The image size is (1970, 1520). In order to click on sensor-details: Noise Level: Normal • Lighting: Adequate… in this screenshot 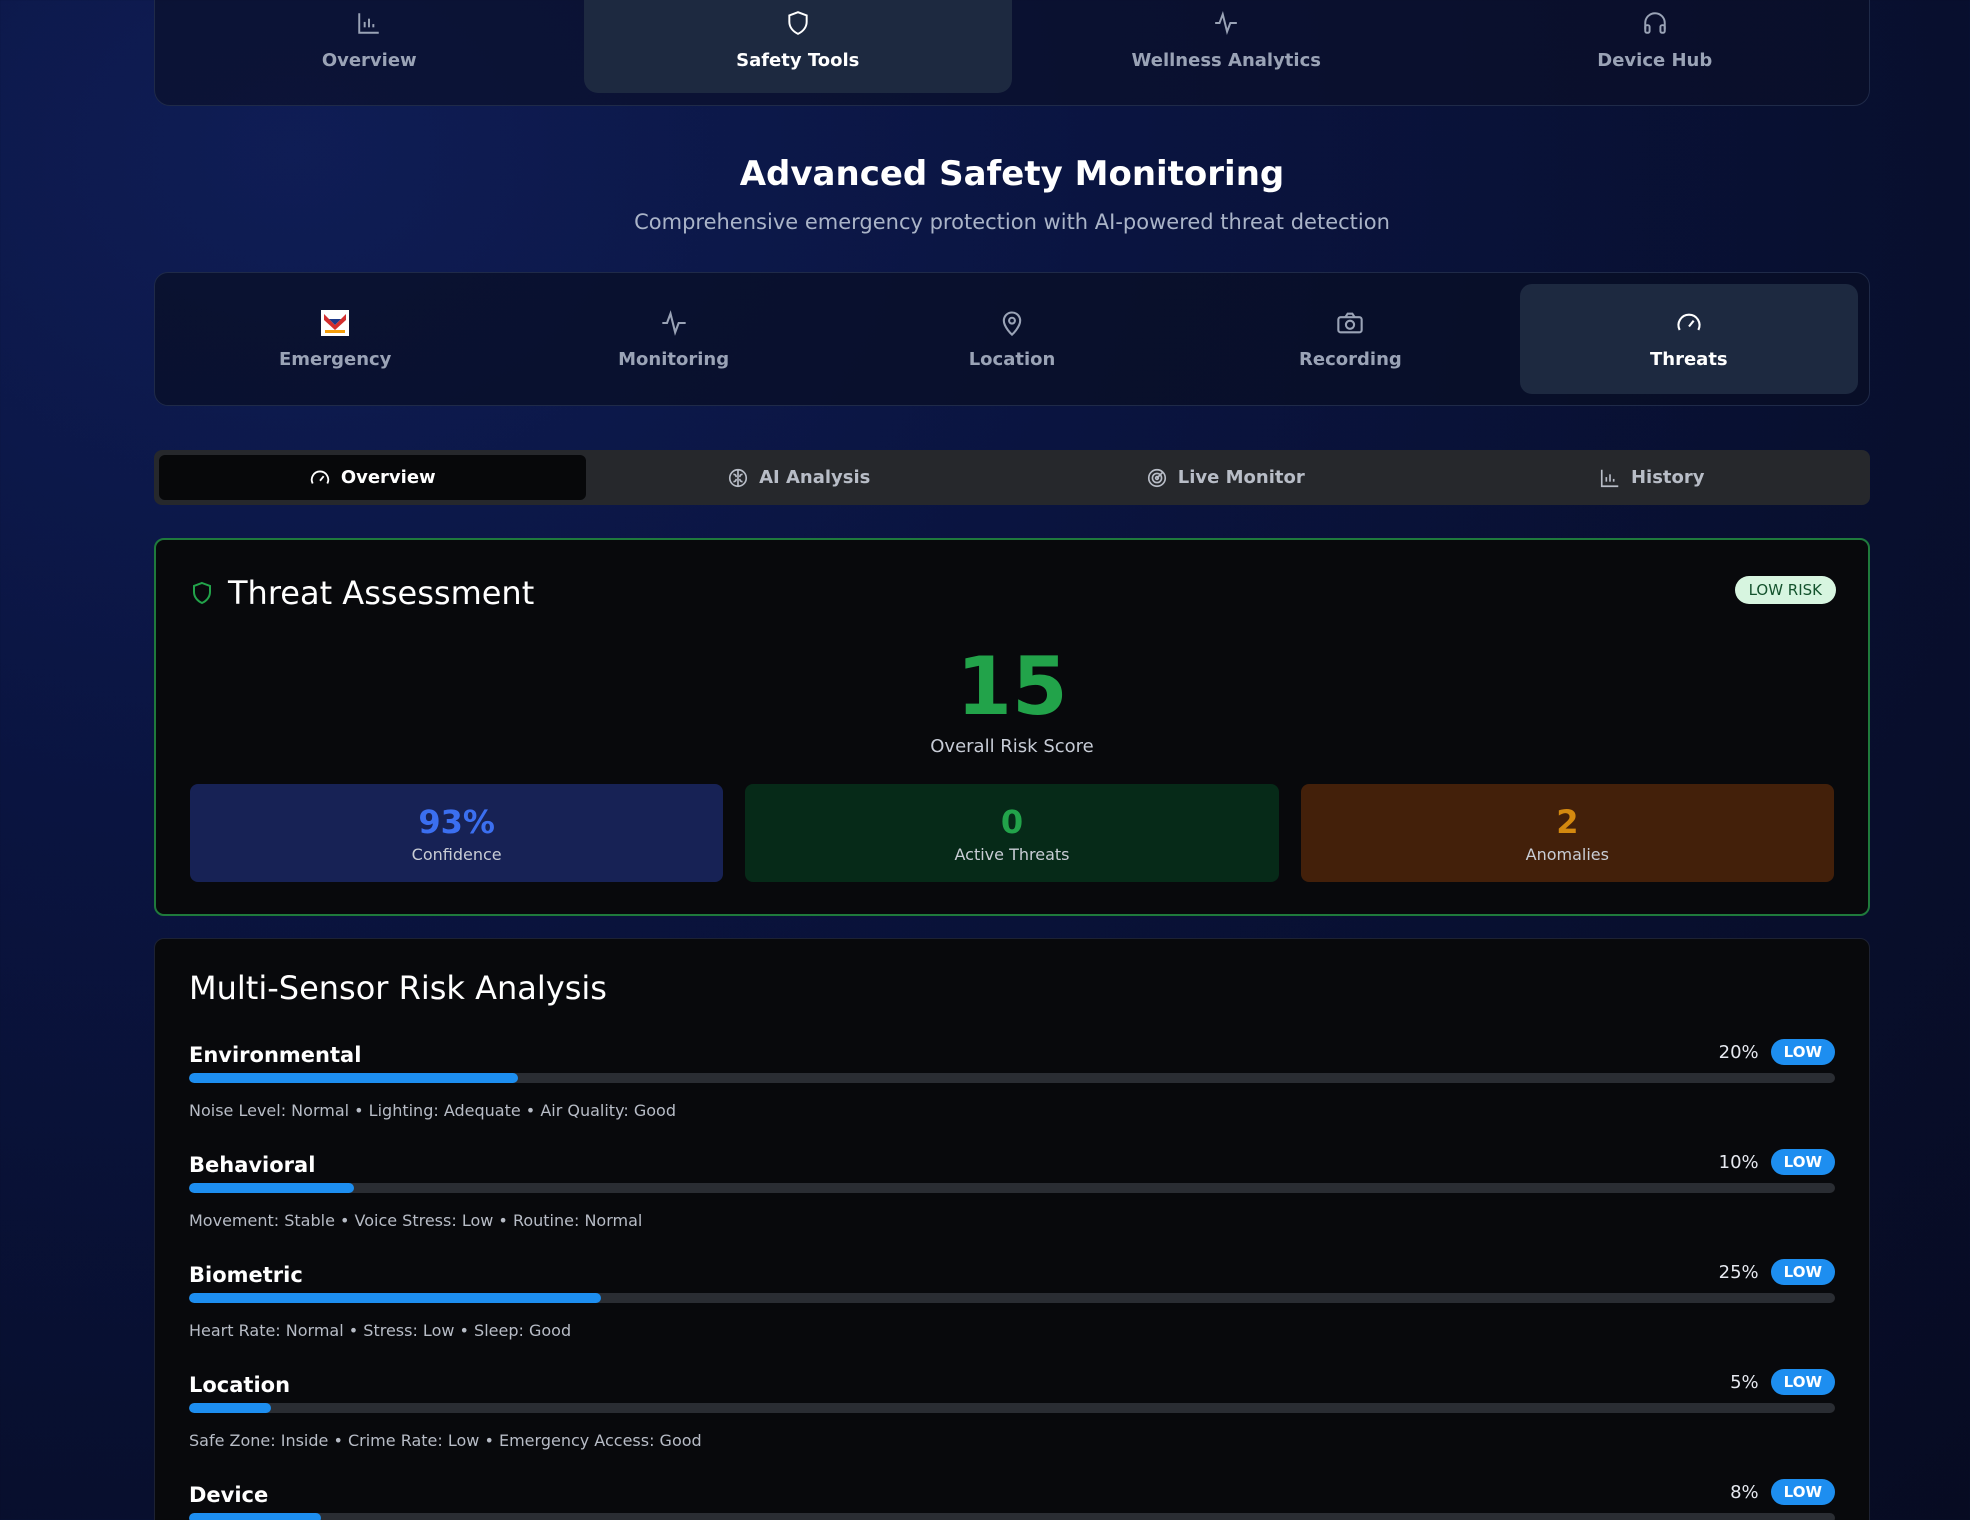, I will do `click(432, 1110)`.